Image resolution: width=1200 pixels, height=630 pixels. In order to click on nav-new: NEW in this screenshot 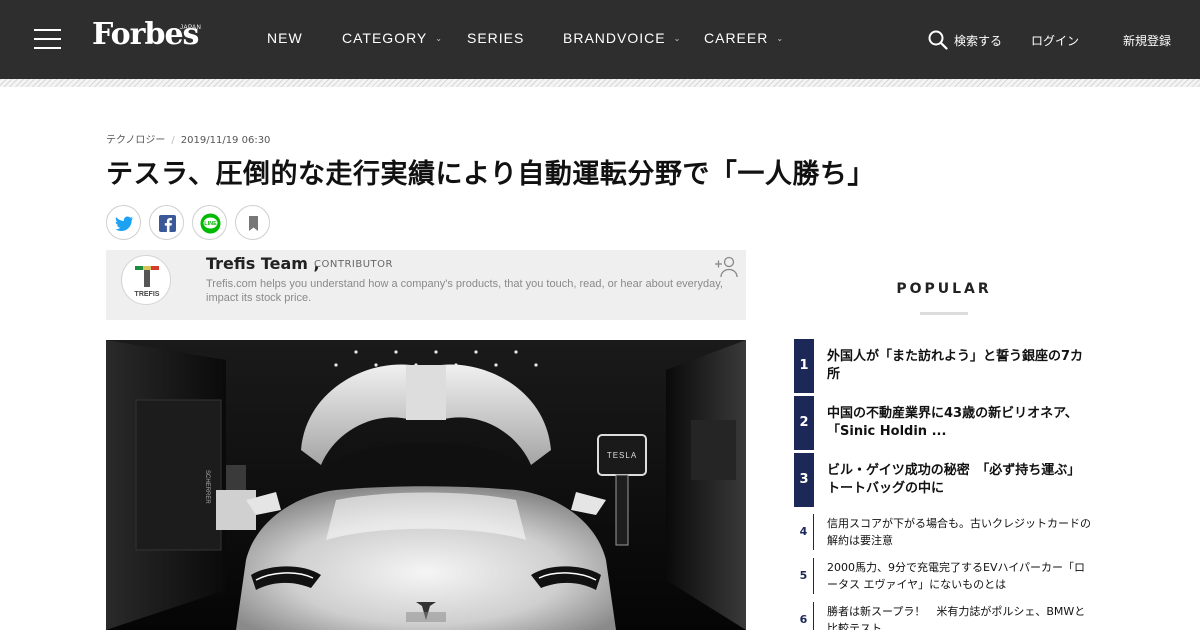, I will do `click(285, 38)`.